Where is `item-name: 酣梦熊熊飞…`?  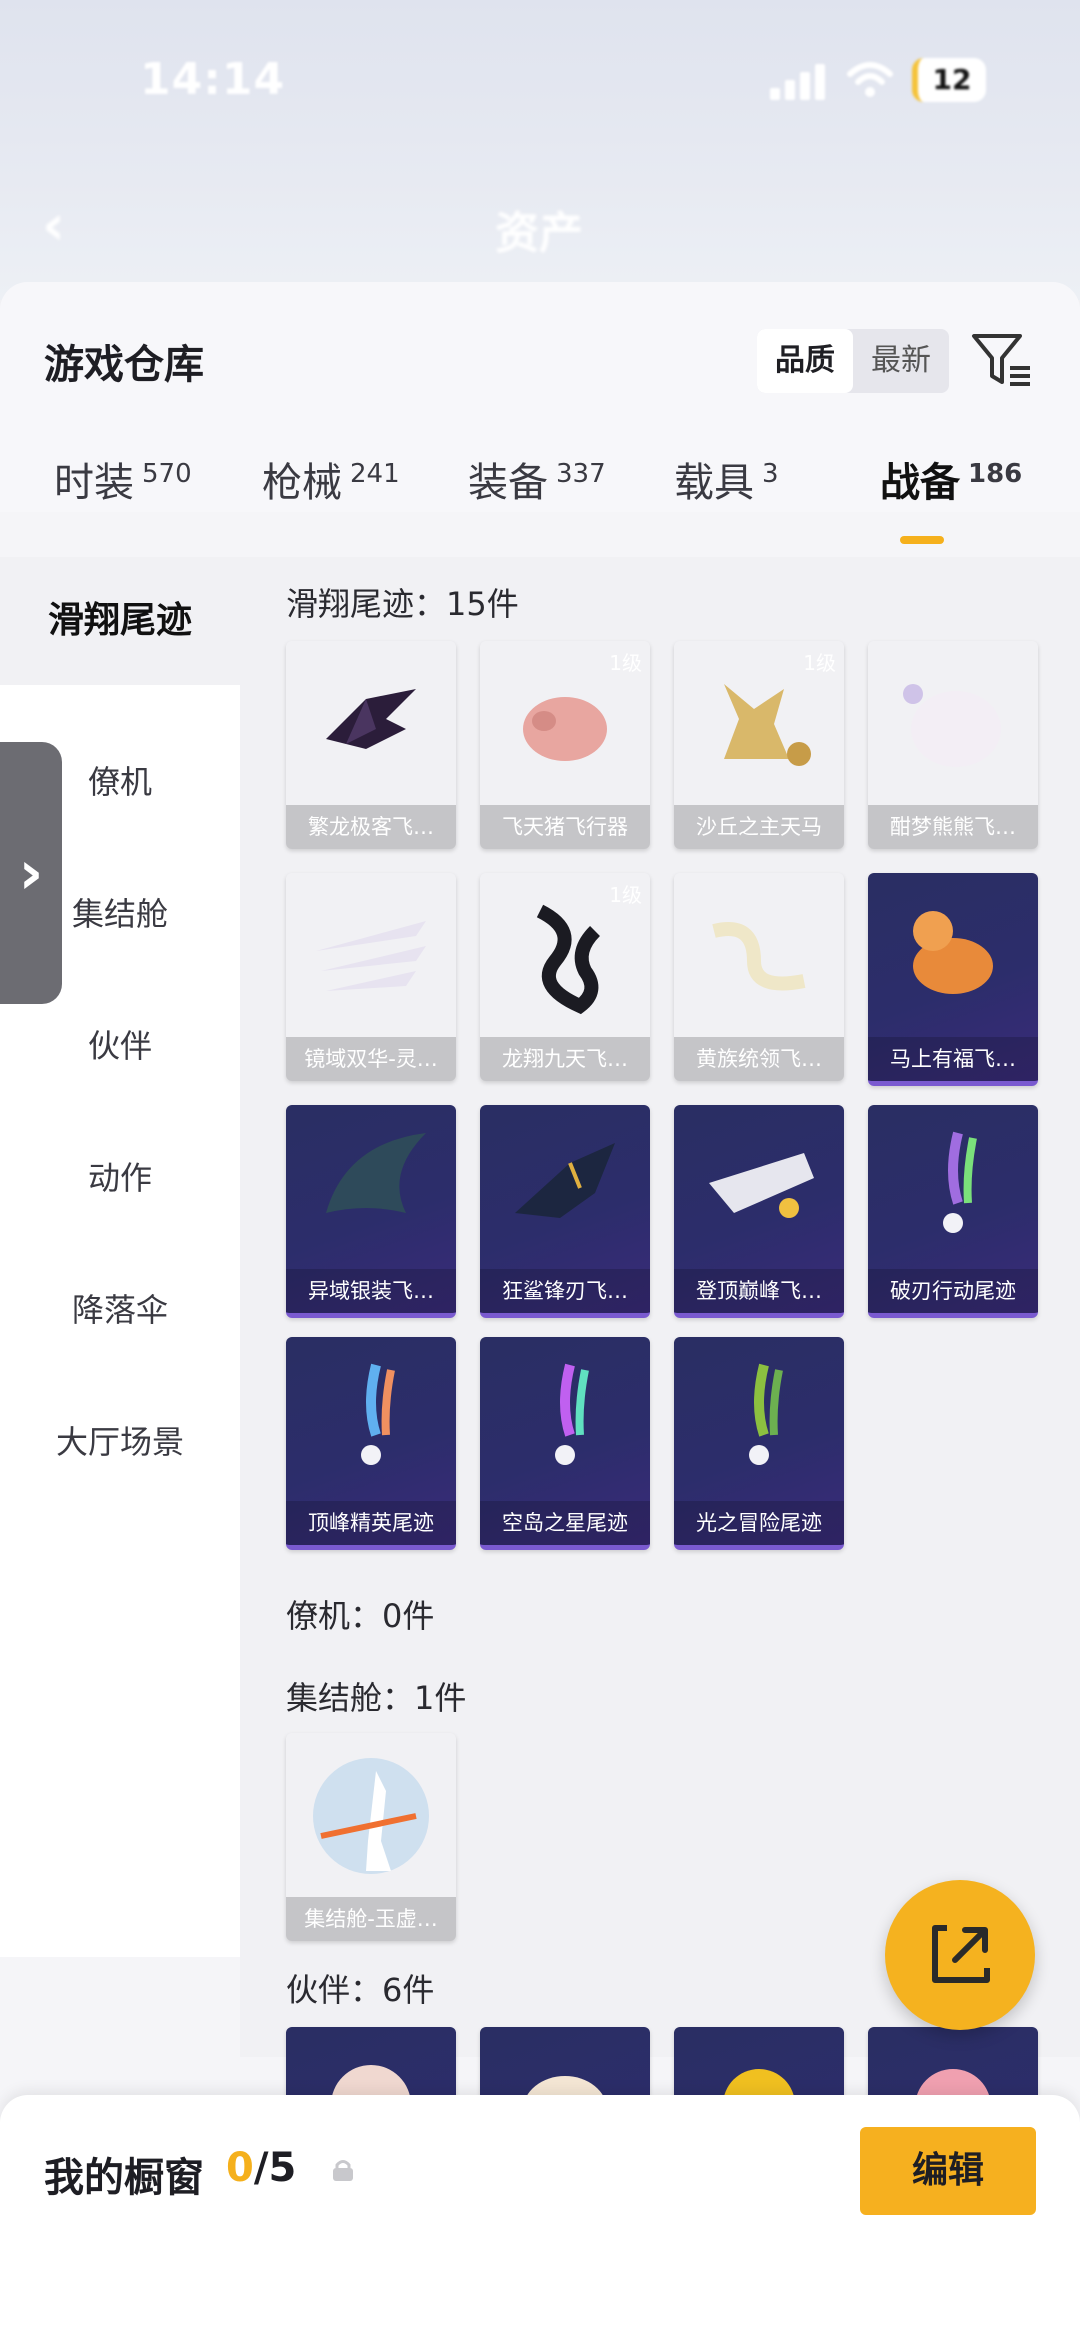
item-name: 酣梦熊熊飞… is located at coordinates (953, 827).